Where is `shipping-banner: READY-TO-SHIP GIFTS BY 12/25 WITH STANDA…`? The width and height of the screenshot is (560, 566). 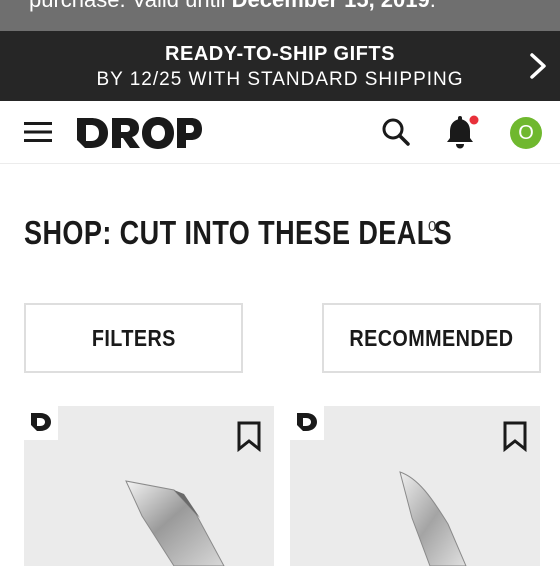 shipping-banner: READY-TO-SHIP GIFTS BY 12/25 WITH STANDA… is located at coordinates (280, 66).